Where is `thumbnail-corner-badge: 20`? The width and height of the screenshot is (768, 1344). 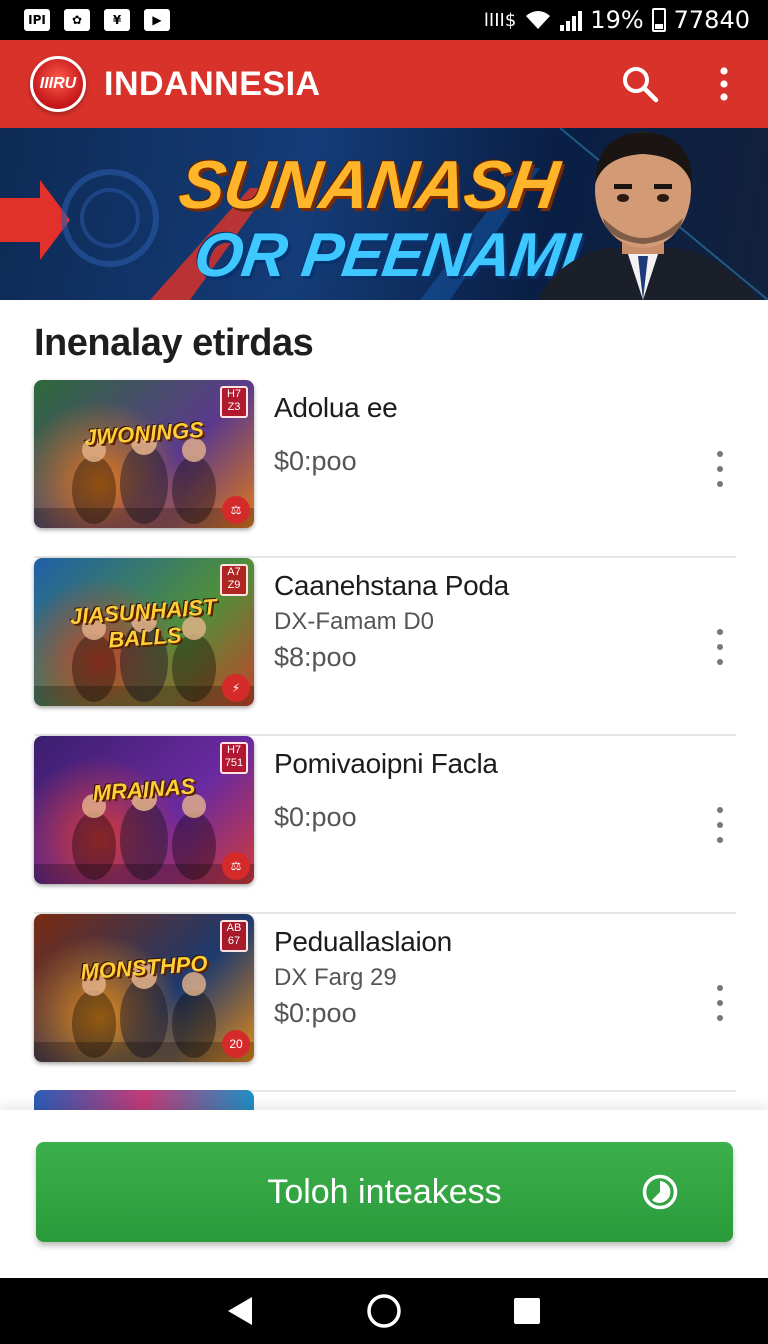
thumbnail-corner-badge: 20 is located at coordinates (236, 1044).